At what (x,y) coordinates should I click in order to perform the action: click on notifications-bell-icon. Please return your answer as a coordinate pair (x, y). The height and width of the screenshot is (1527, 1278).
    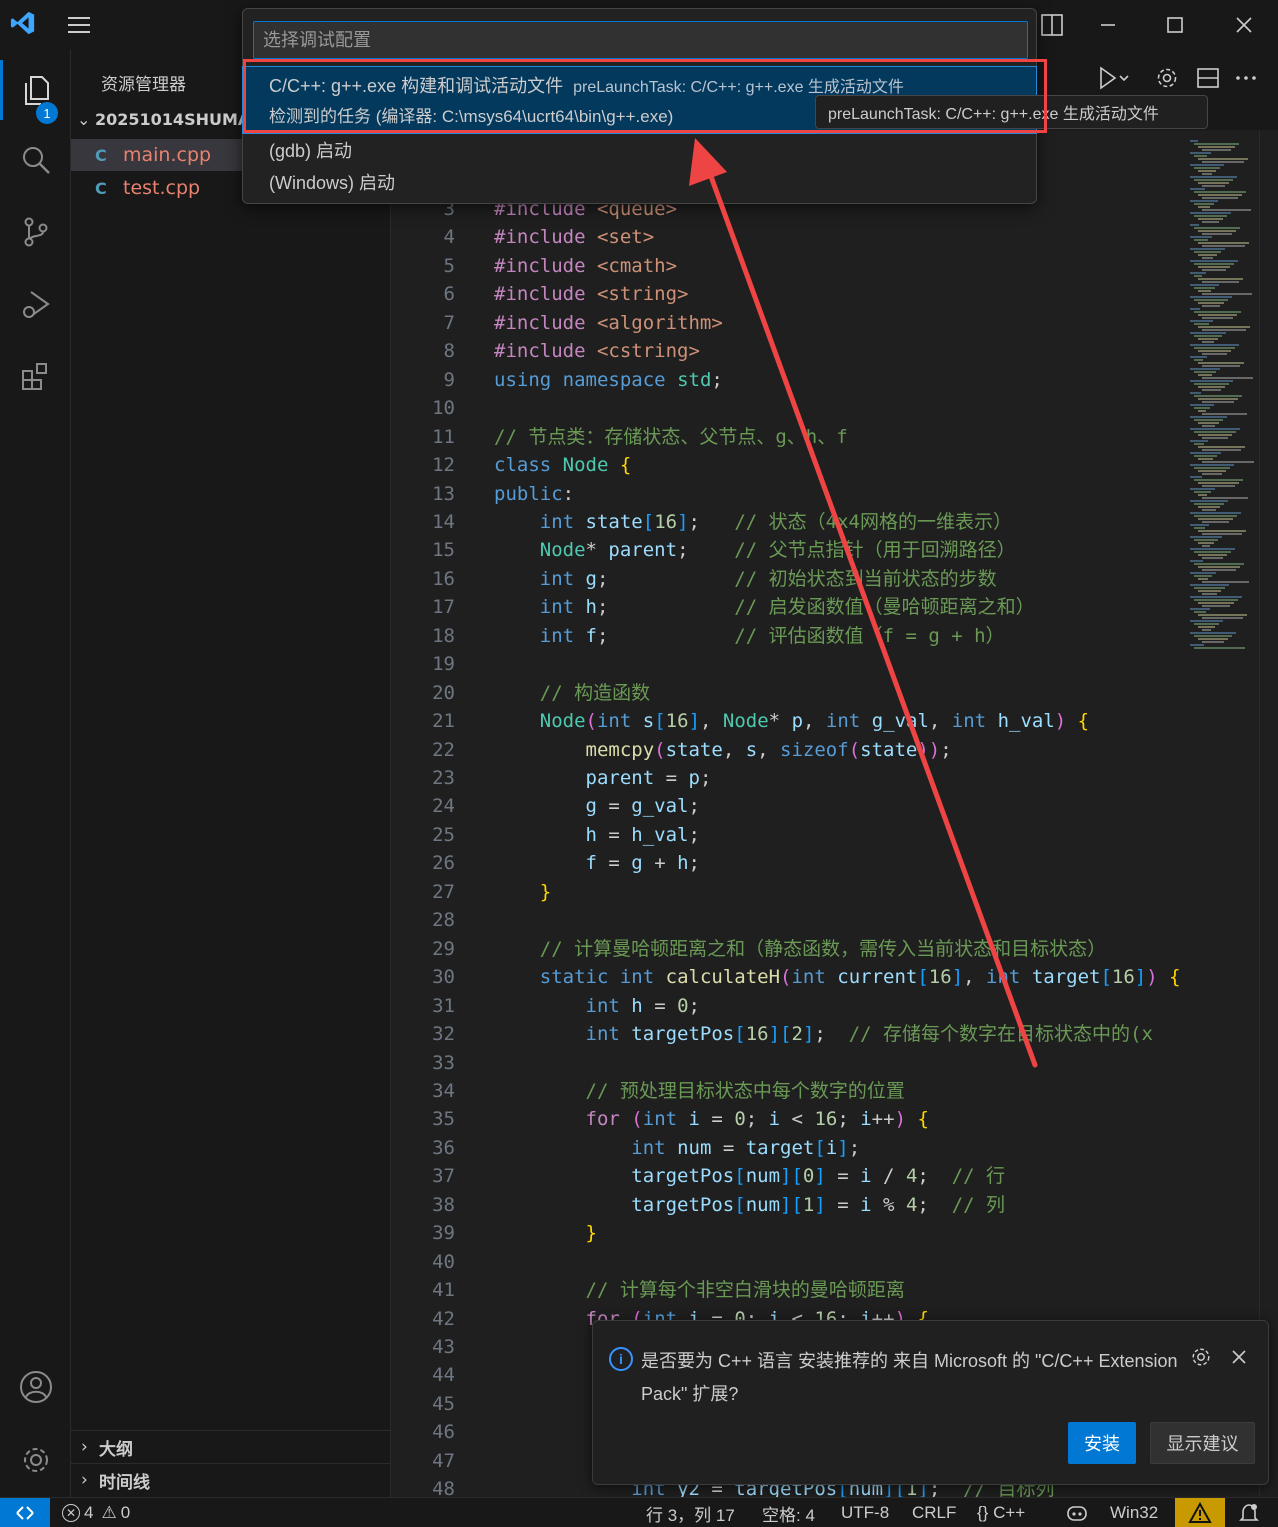
    Looking at the image, I should click on (1249, 1512).